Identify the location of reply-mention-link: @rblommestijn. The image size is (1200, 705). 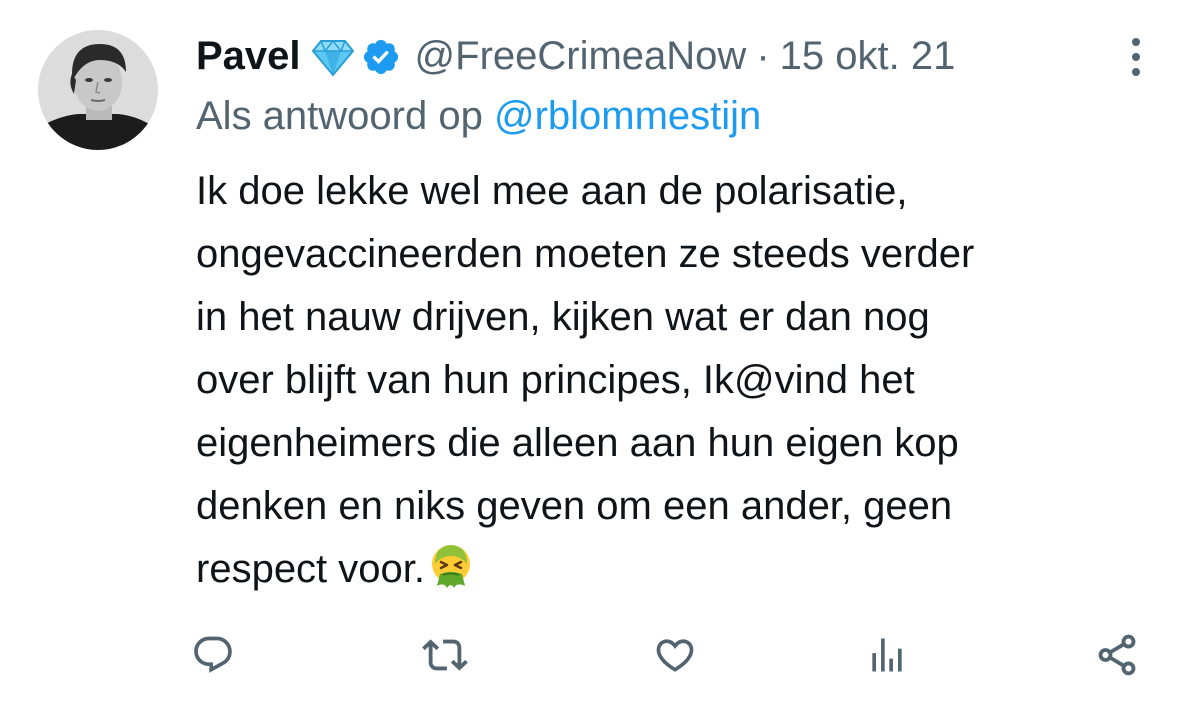
(627, 116).